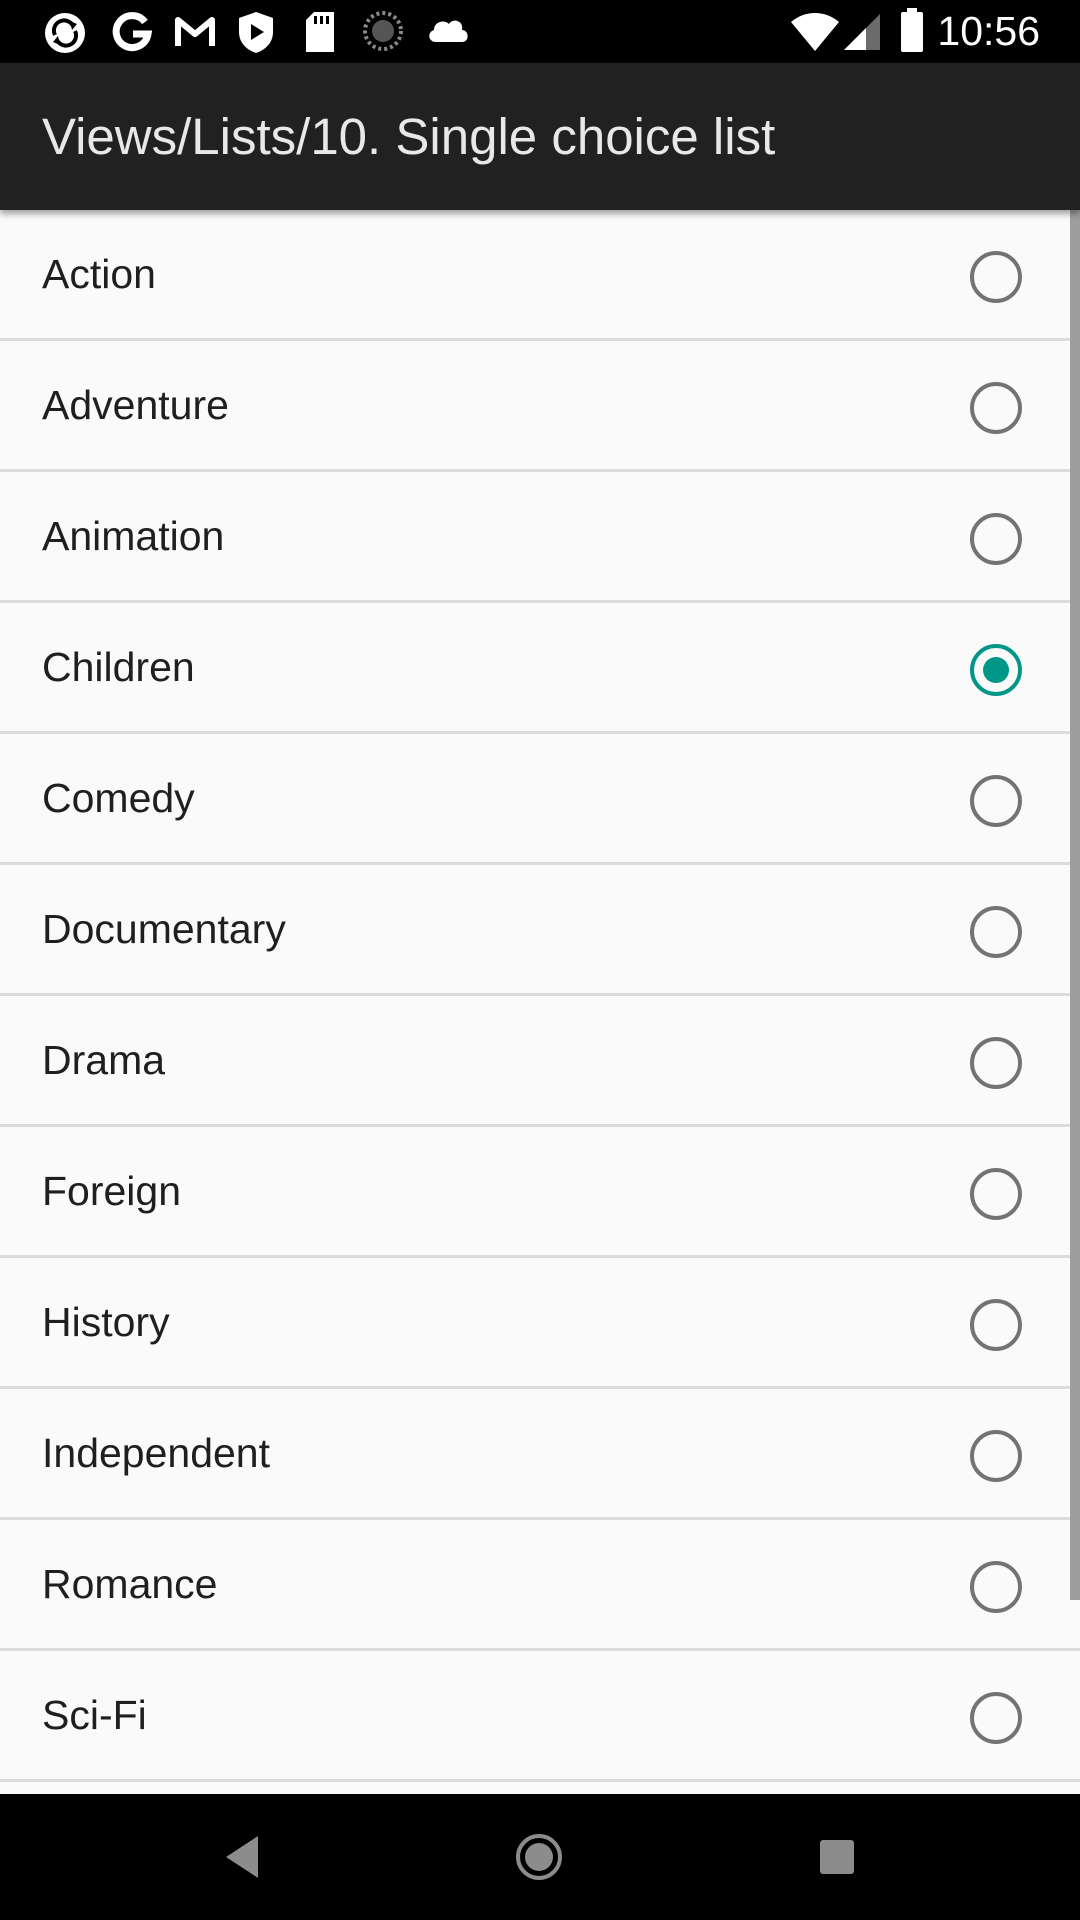 The height and width of the screenshot is (1920, 1080). What do you see at coordinates (256, 32) in the screenshot?
I see `play-protect-icon` at bounding box center [256, 32].